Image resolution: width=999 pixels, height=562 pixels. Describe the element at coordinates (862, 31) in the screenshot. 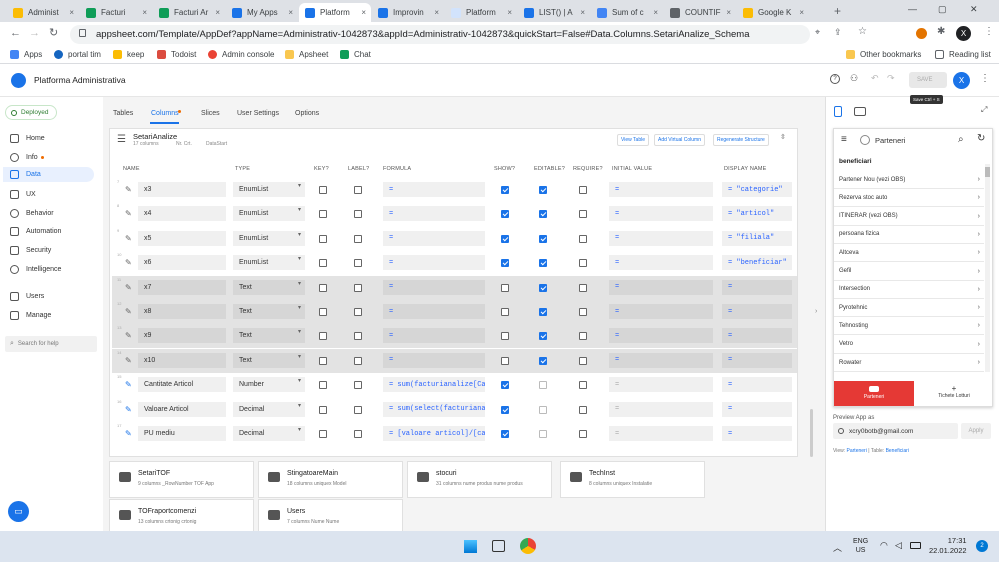

I see `bookmark-star-icon: ☆` at that location.